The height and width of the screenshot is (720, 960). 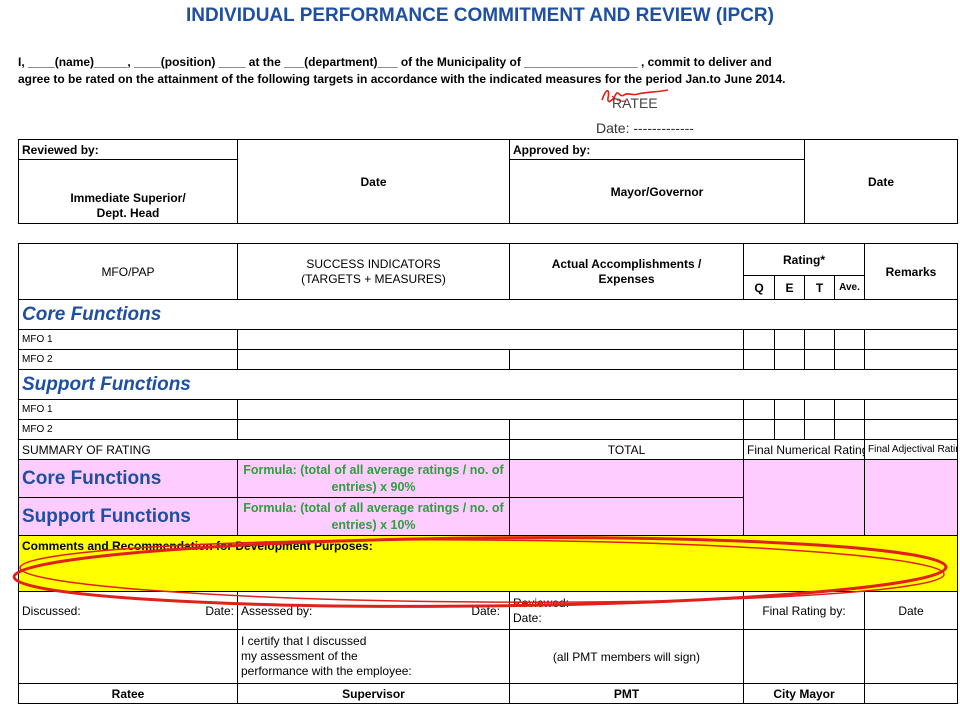 I want to click on rating-ave-header: Ave., so click(x=849, y=287).